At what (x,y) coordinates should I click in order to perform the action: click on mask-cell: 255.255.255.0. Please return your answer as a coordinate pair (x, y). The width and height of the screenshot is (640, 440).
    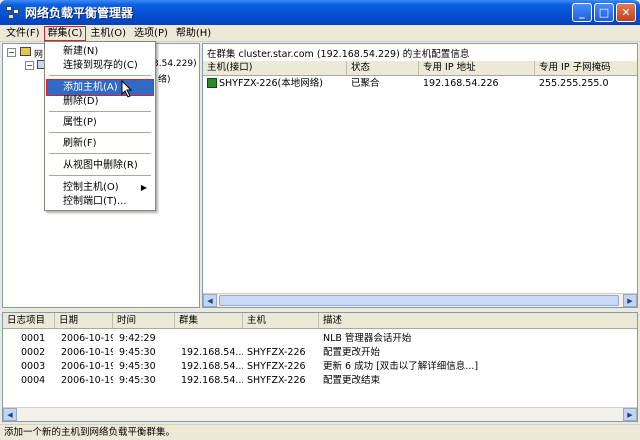
    Looking at the image, I should click on (574, 83).